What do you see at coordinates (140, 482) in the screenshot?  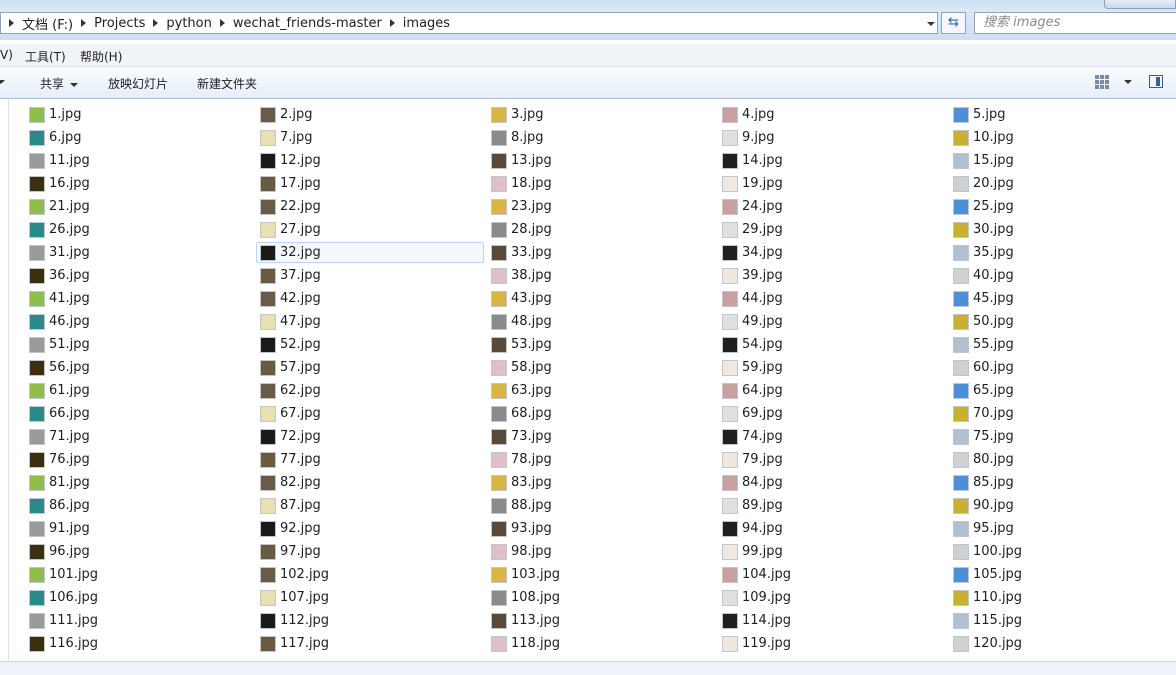 I see `file-item: 81.jpg` at bounding box center [140, 482].